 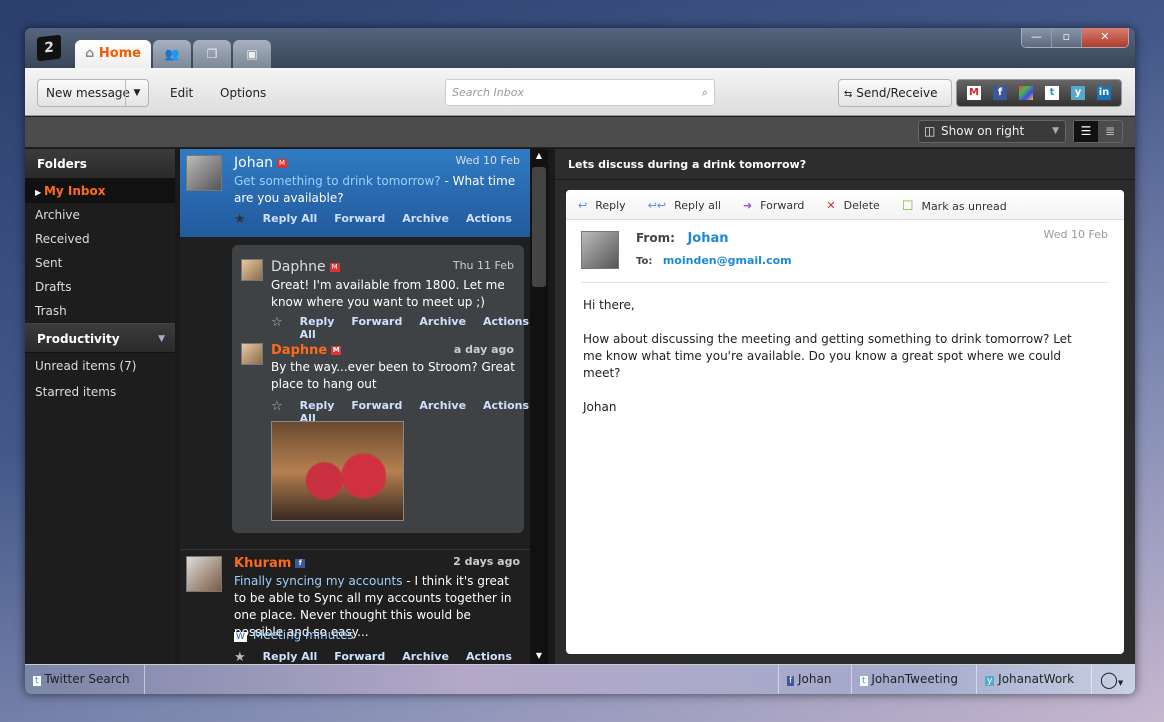 I want to click on app-logo: 2, so click(x=49, y=48).